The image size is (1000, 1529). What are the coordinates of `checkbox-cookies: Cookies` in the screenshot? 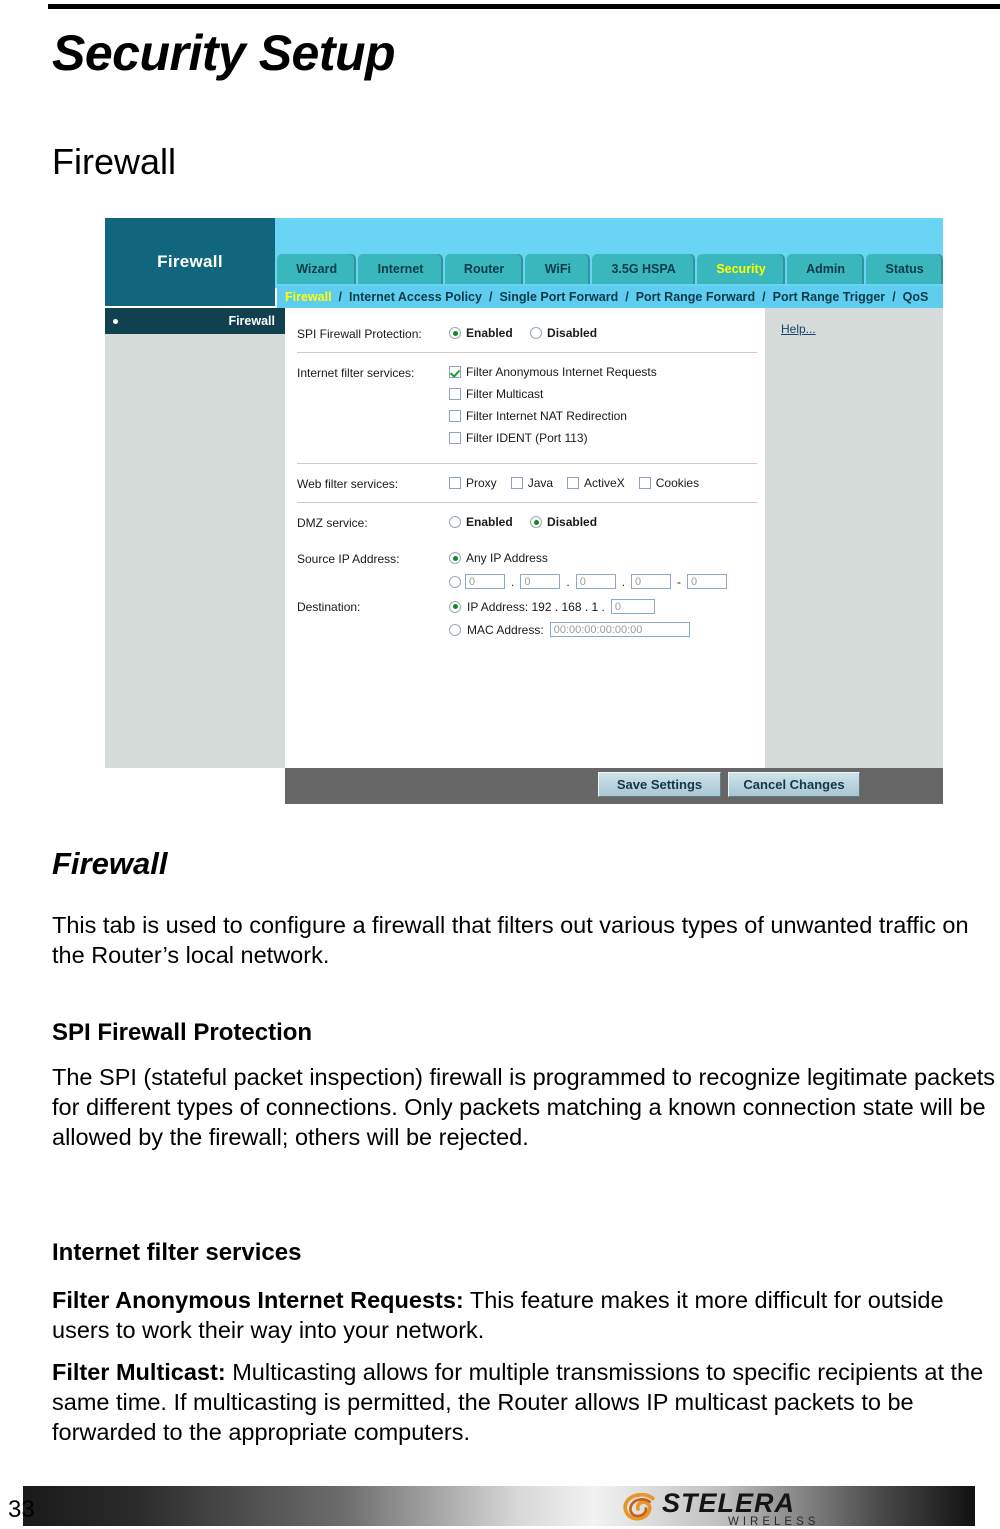 It's located at (669, 483).